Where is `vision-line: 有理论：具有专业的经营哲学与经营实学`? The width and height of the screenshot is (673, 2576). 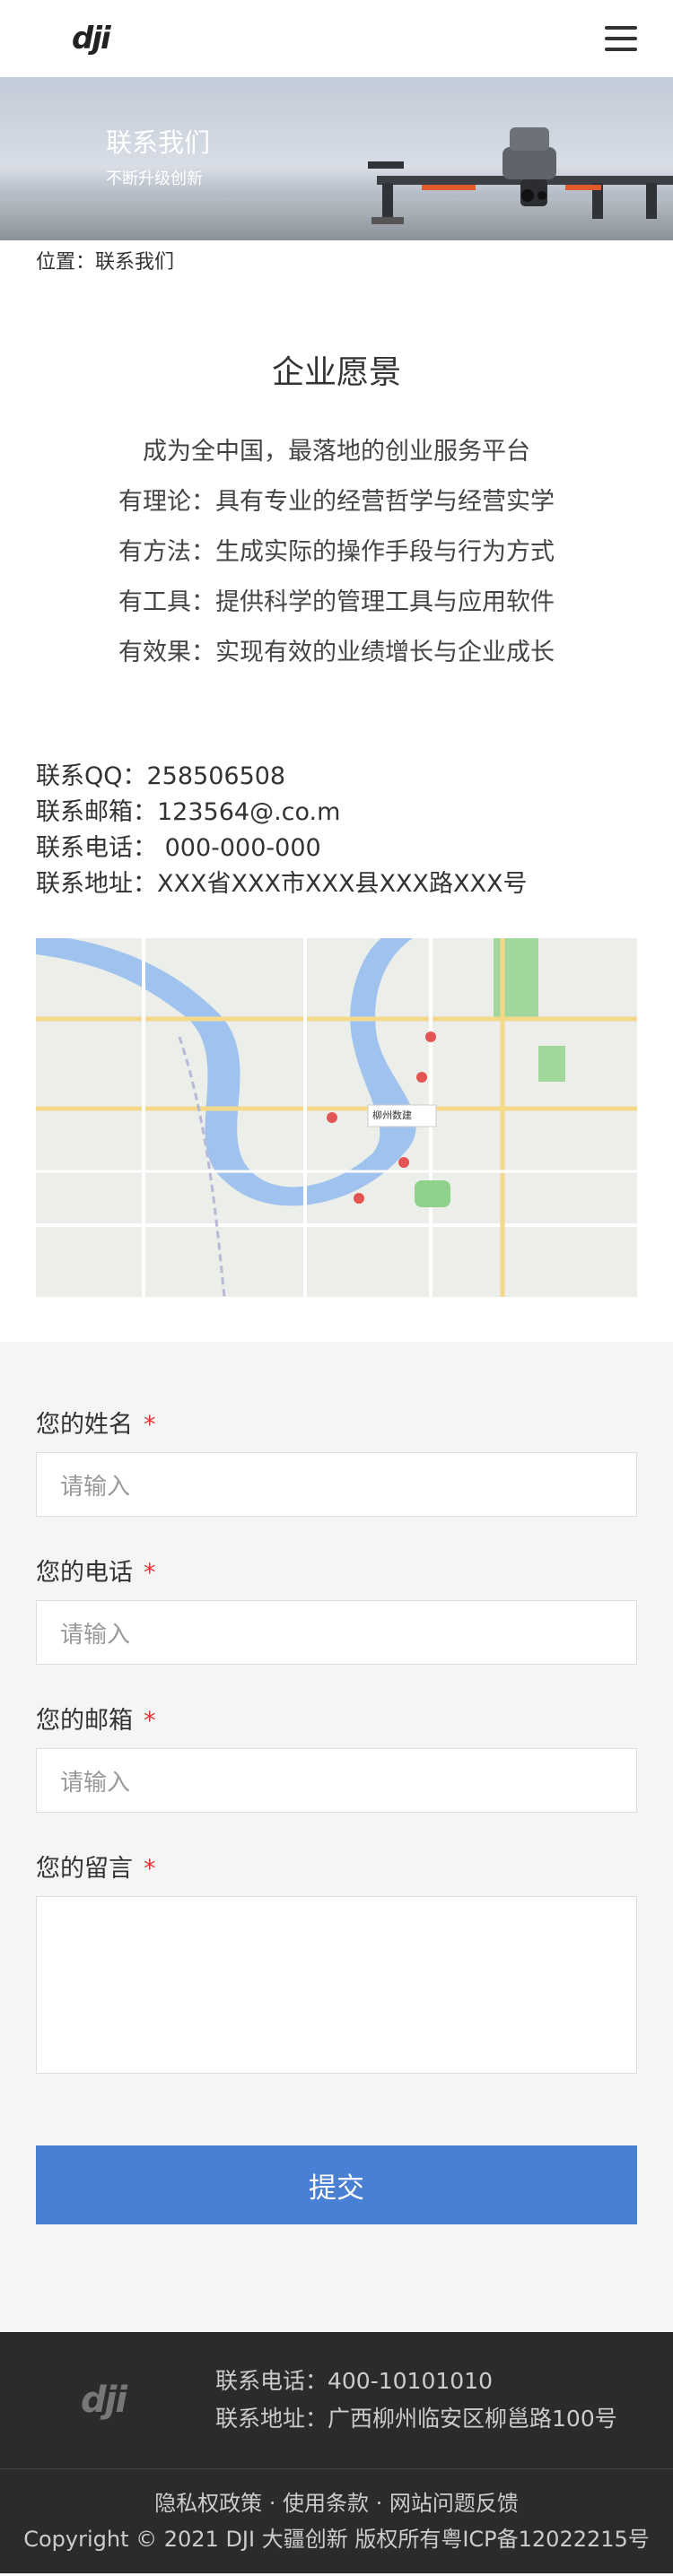
vision-line: 有理论：具有专业的经营哲学与经营实学 is located at coordinates (336, 502).